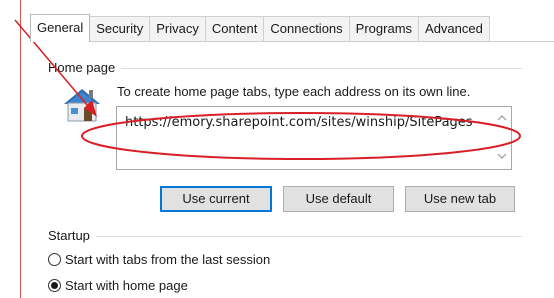 The image size is (554, 298). I want to click on tab-programs: Programs, so click(384, 28).